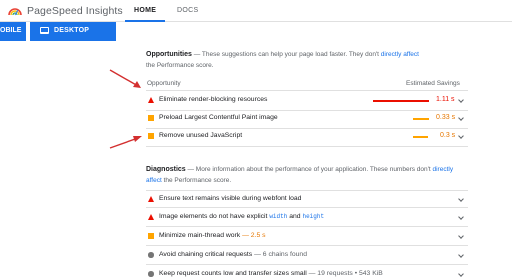  What do you see at coordinates (401, 101) in the screenshot?
I see `savings-bar-fail` at bounding box center [401, 101].